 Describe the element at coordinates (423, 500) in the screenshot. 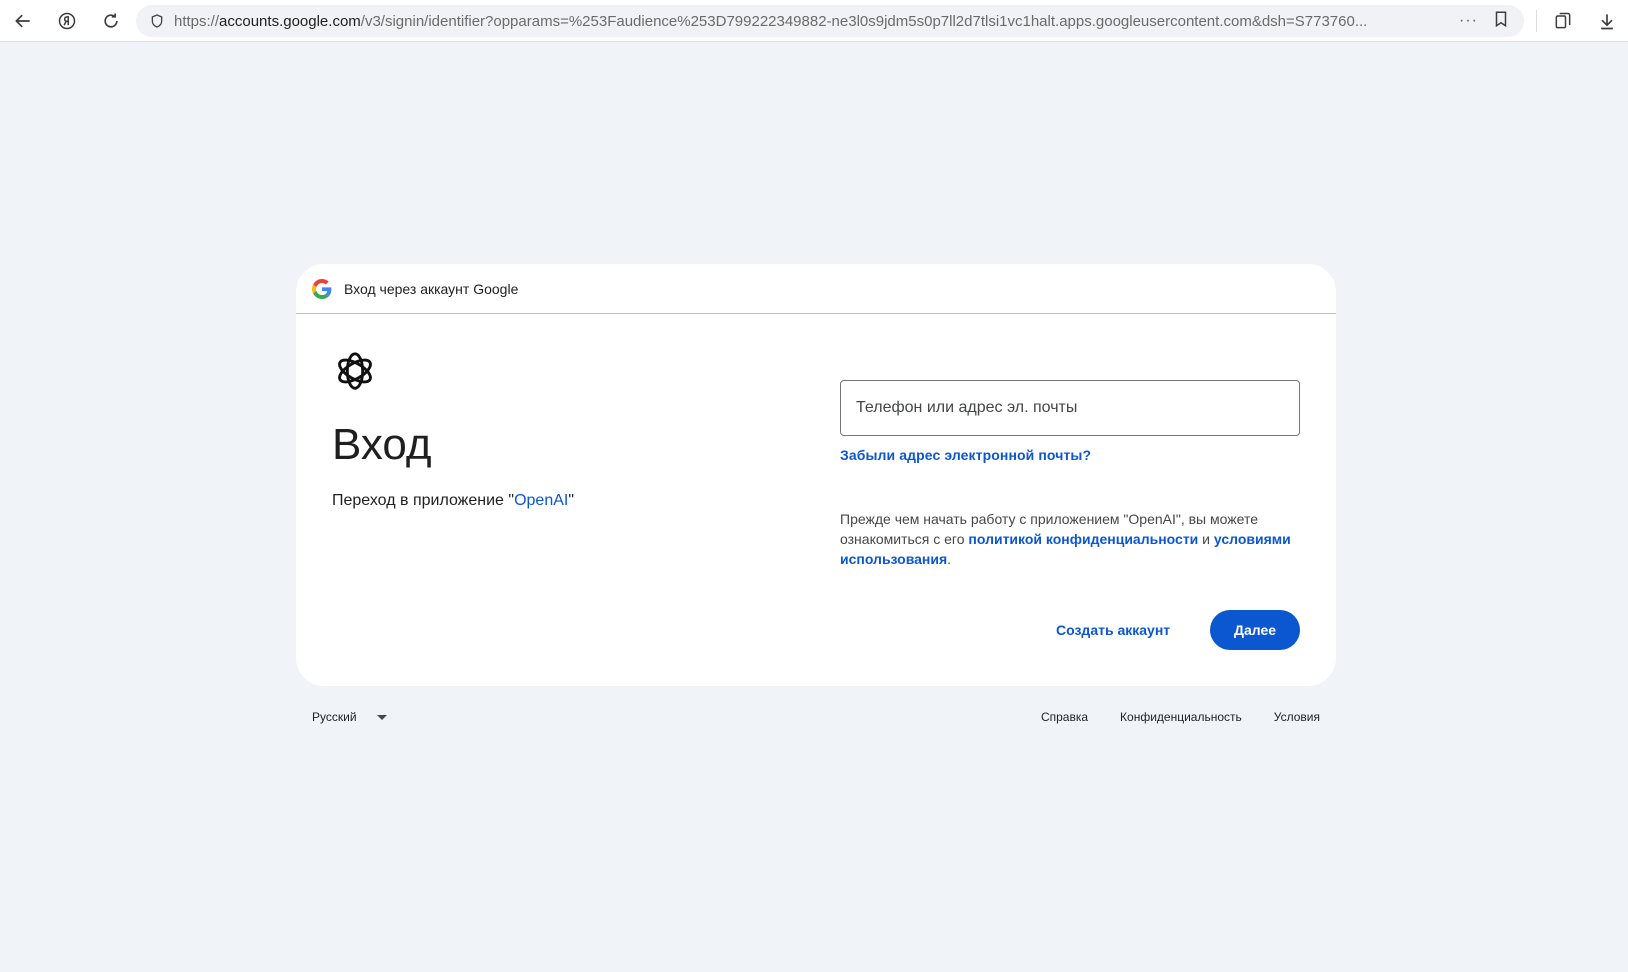

I see `subtitle-prefix: Переход в приложение "` at that location.